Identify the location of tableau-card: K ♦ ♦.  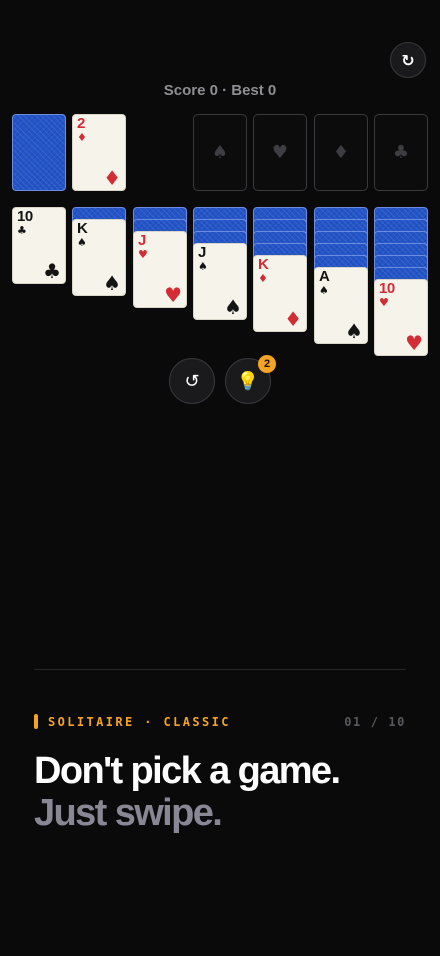
(280, 293).